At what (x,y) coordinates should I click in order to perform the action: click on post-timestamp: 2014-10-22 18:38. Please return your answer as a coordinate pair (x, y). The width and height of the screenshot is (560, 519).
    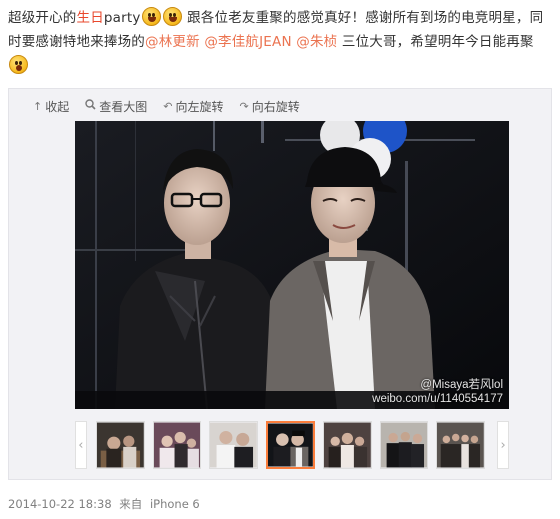
    Looking at the image, I should click on (60, 504).